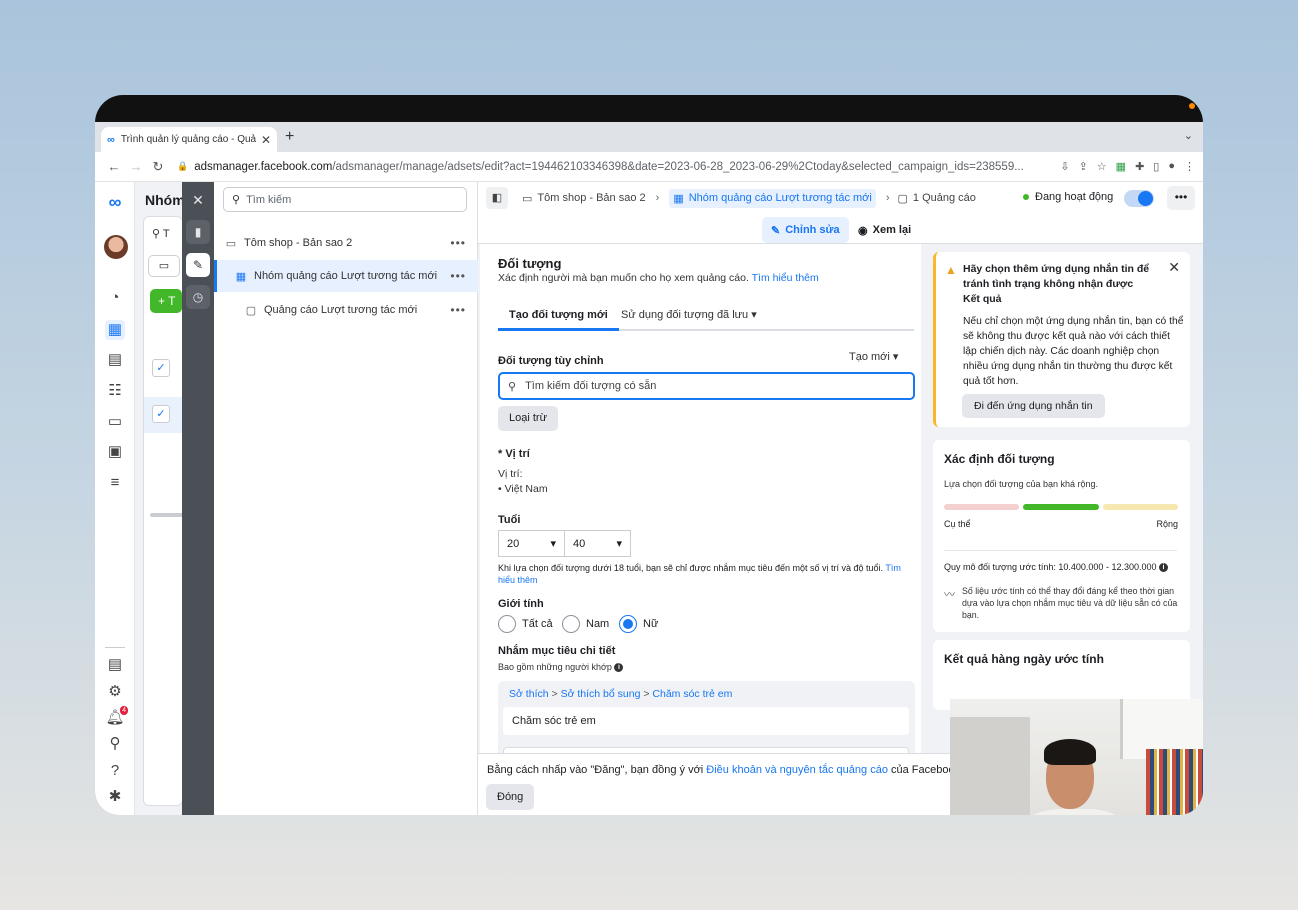 The width and height of the screenshot is (1298, 910). What do you see at coordinates (161, 414) in the screenshot?
I see `row-checkbox: ✓` at bounding box center [161, 414].